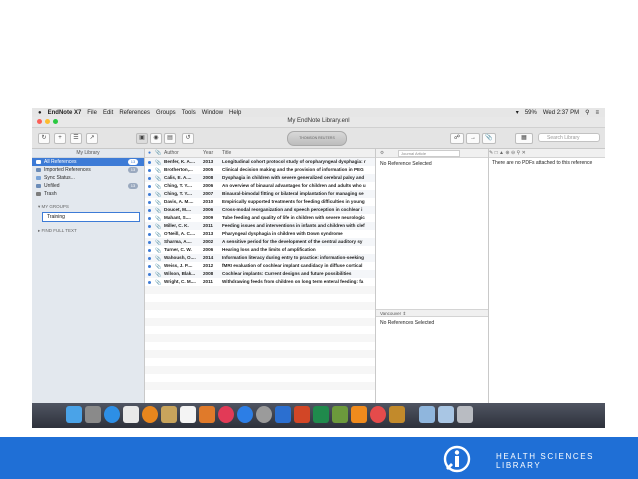 The height and width of the screenshot is (479, 638). I want to click on layout-menu-icon: ▦, so click(524, 138).